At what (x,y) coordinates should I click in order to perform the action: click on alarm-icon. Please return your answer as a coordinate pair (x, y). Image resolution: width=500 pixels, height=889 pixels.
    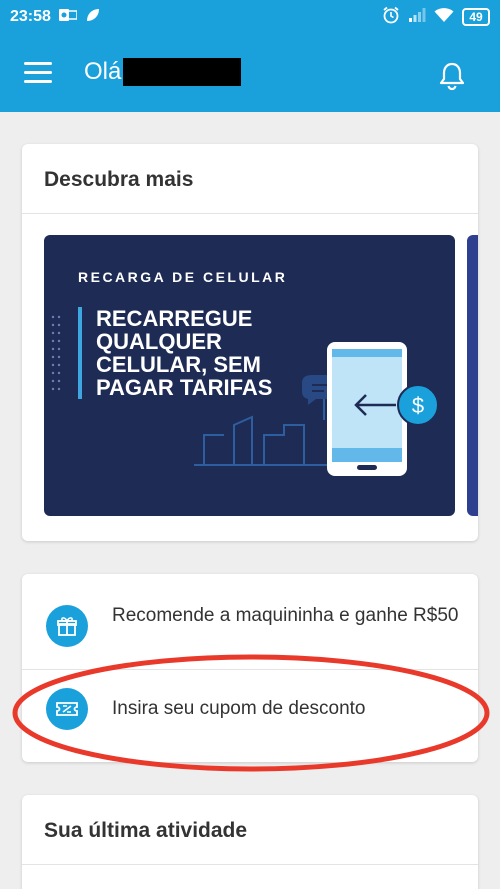
    Looking at the image, I should click on (391, 17).